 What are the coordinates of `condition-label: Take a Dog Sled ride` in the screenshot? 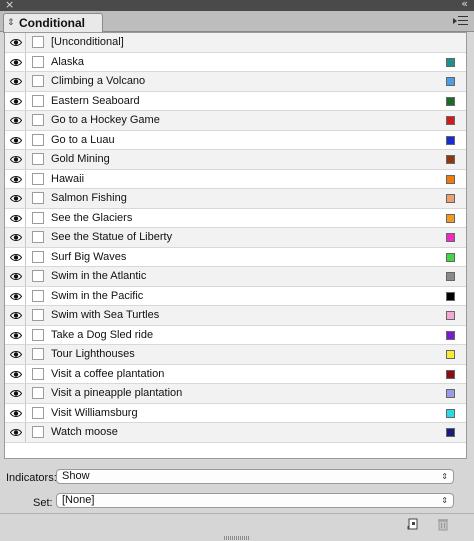 It's located at (102, 334).